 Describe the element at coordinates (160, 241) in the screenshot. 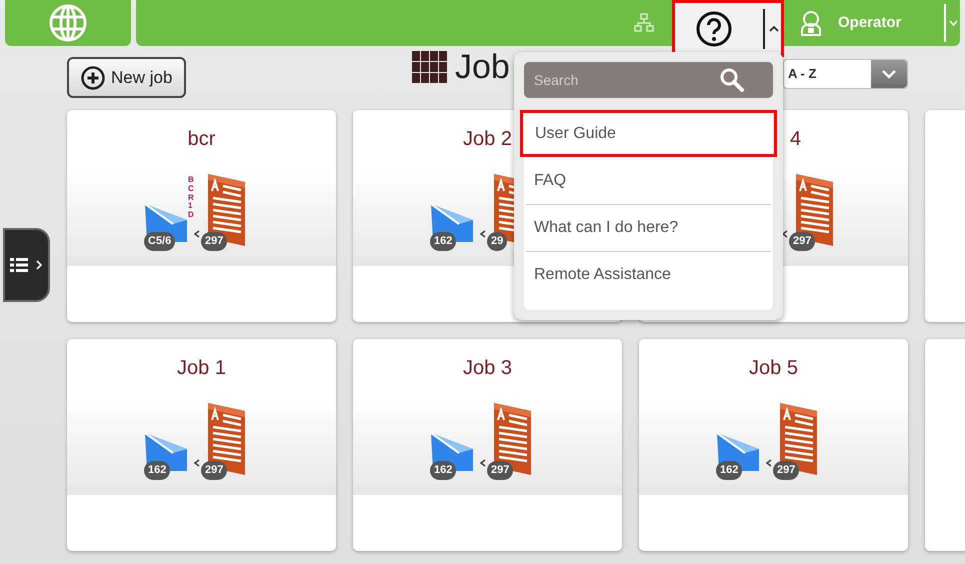

I see `envelope-count: C5/6` at that location.